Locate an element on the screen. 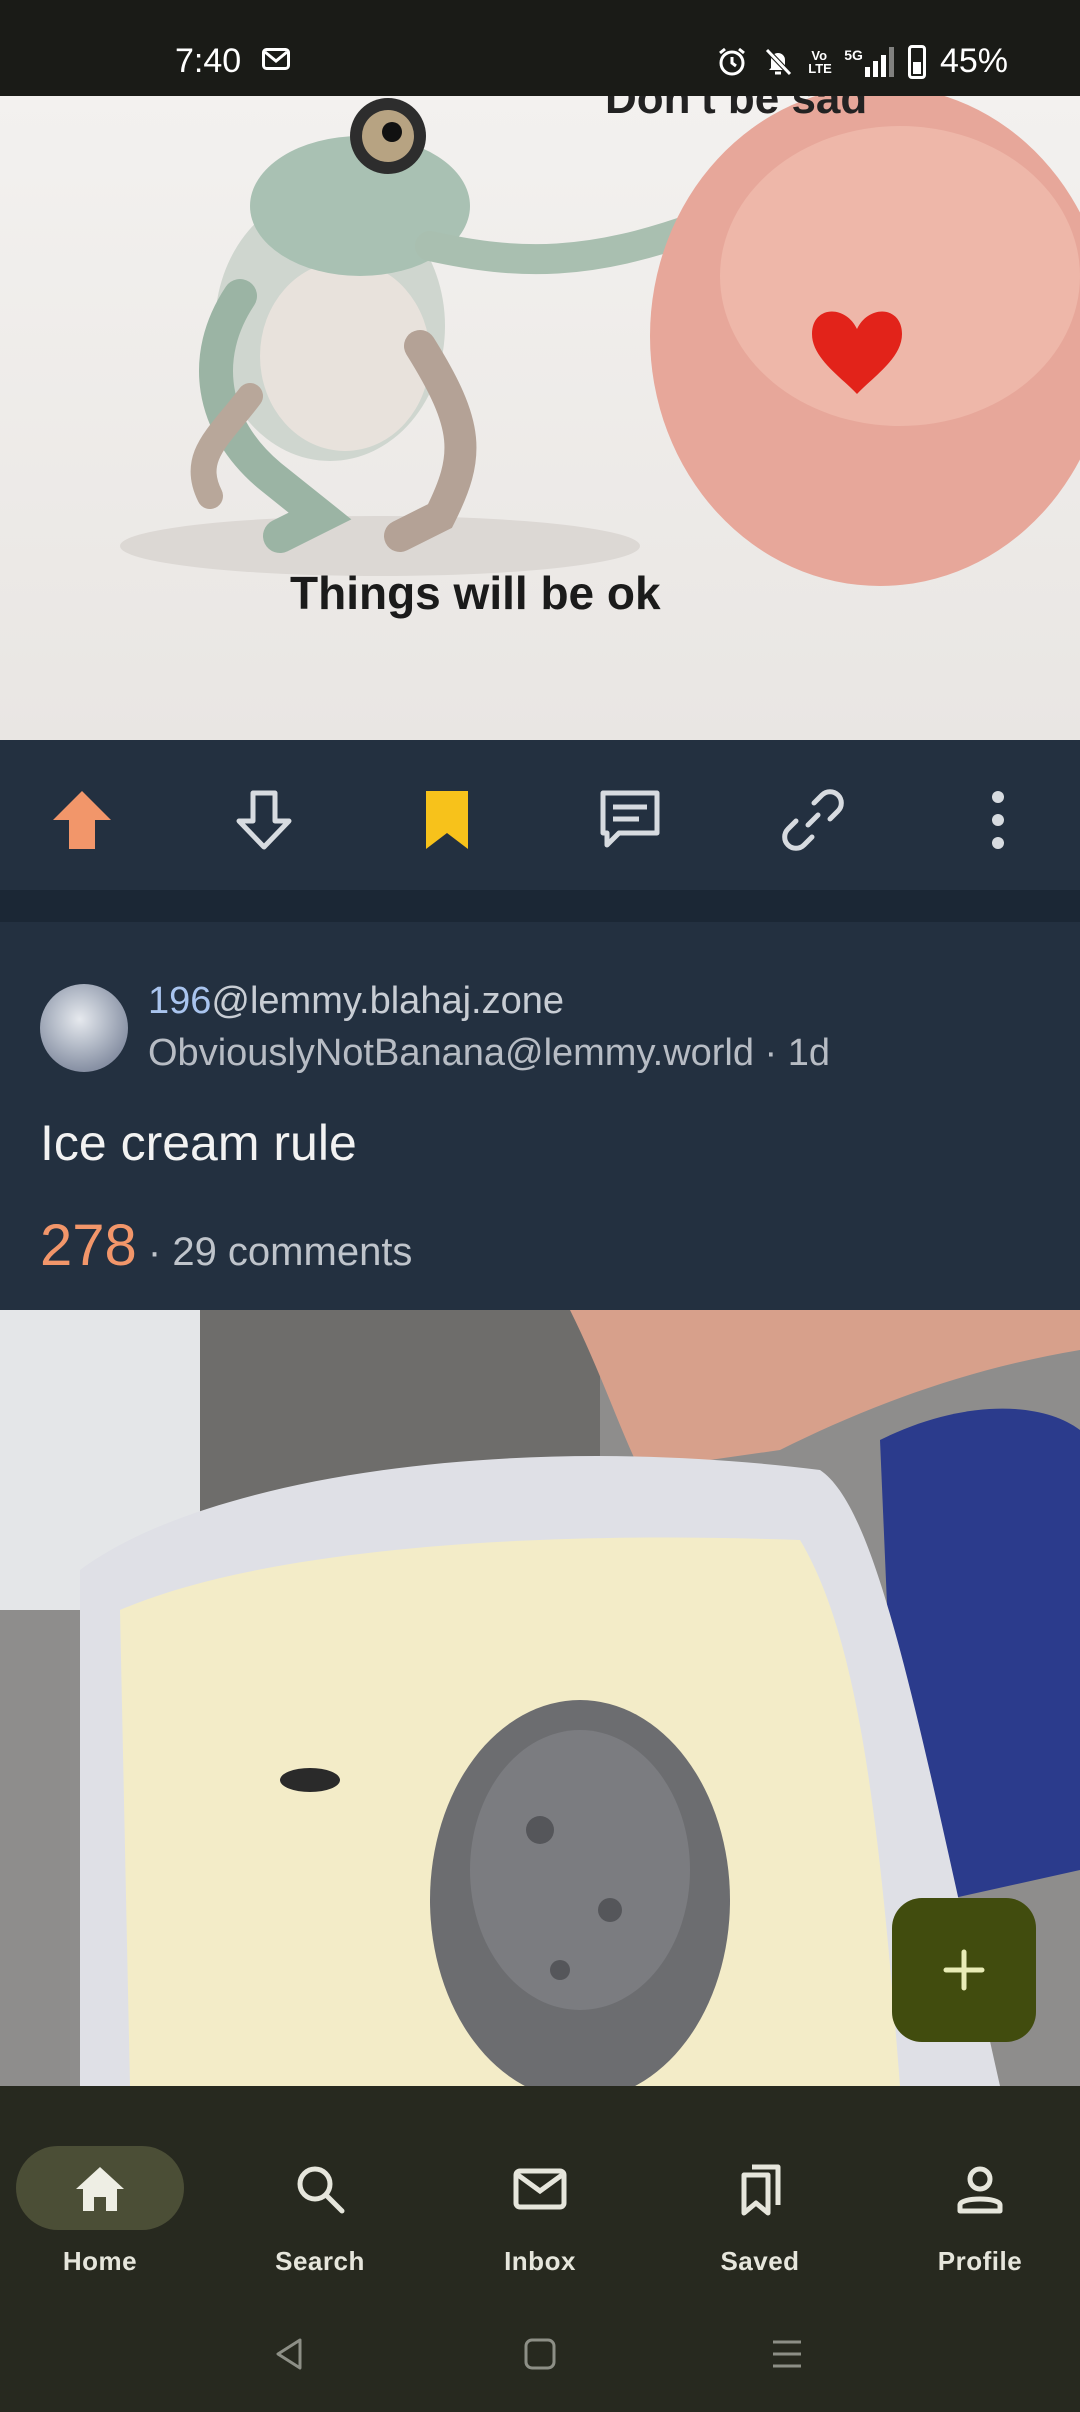 This screenshot has height=2412, width=1080. mail-icon is located at coordinates (276, 59).